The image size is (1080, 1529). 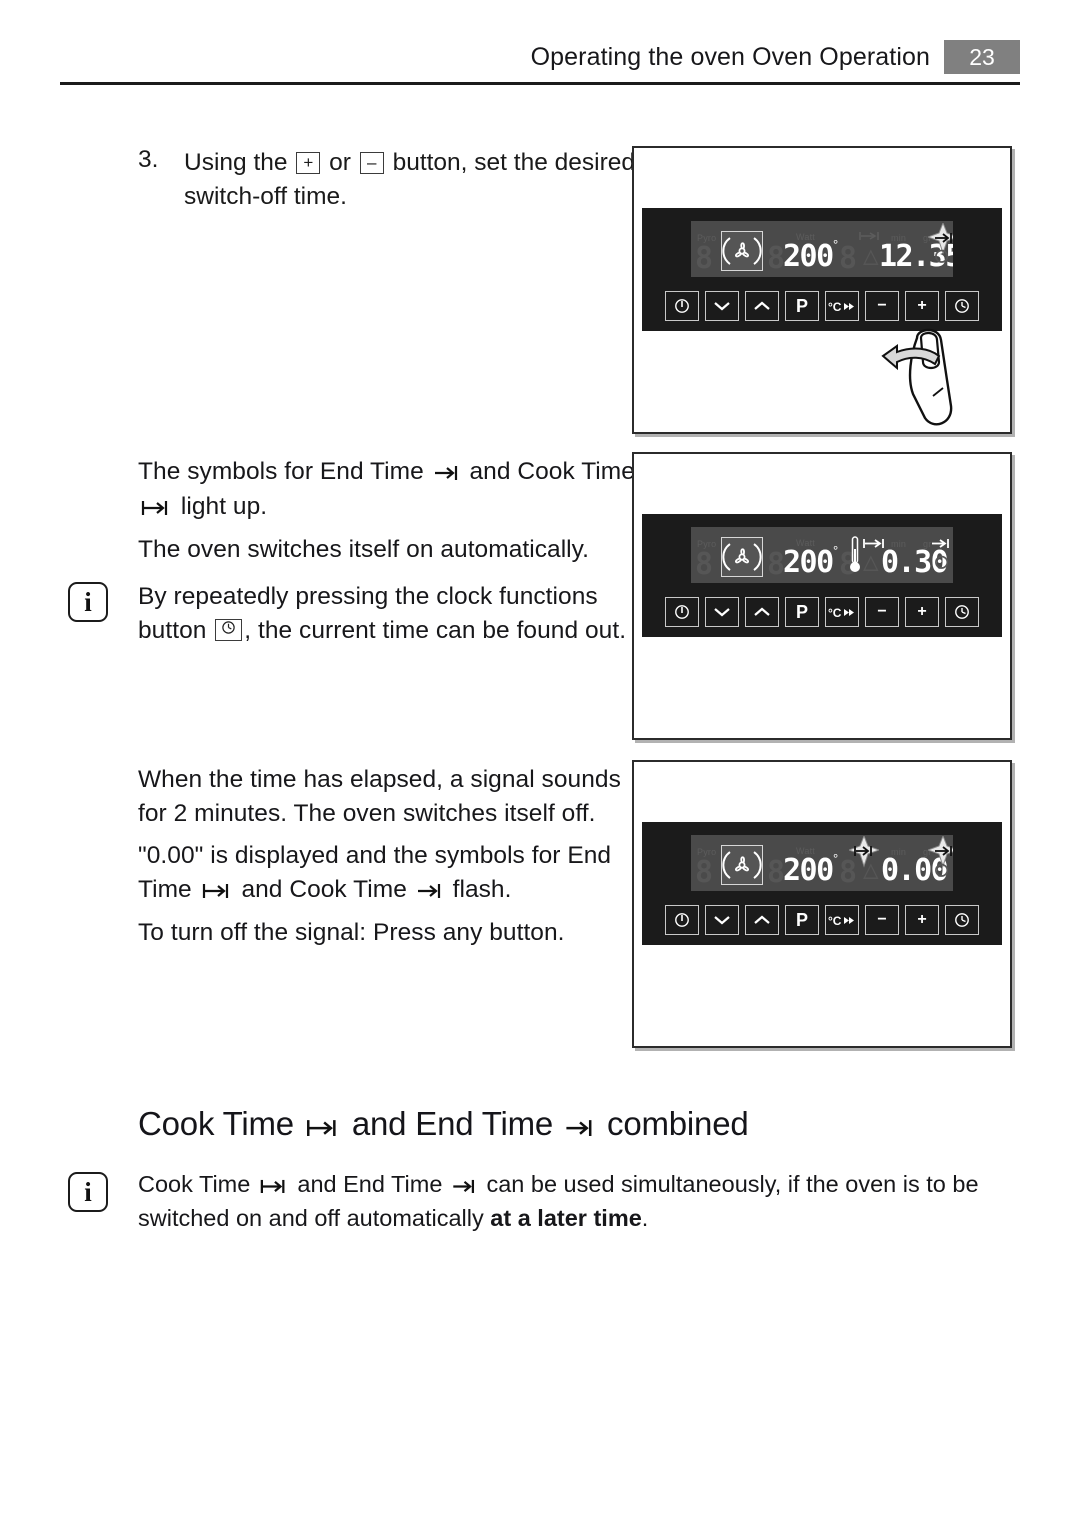 I want to click on lcd-ghost-mid2-1: 8, so click(x=848, y=258).